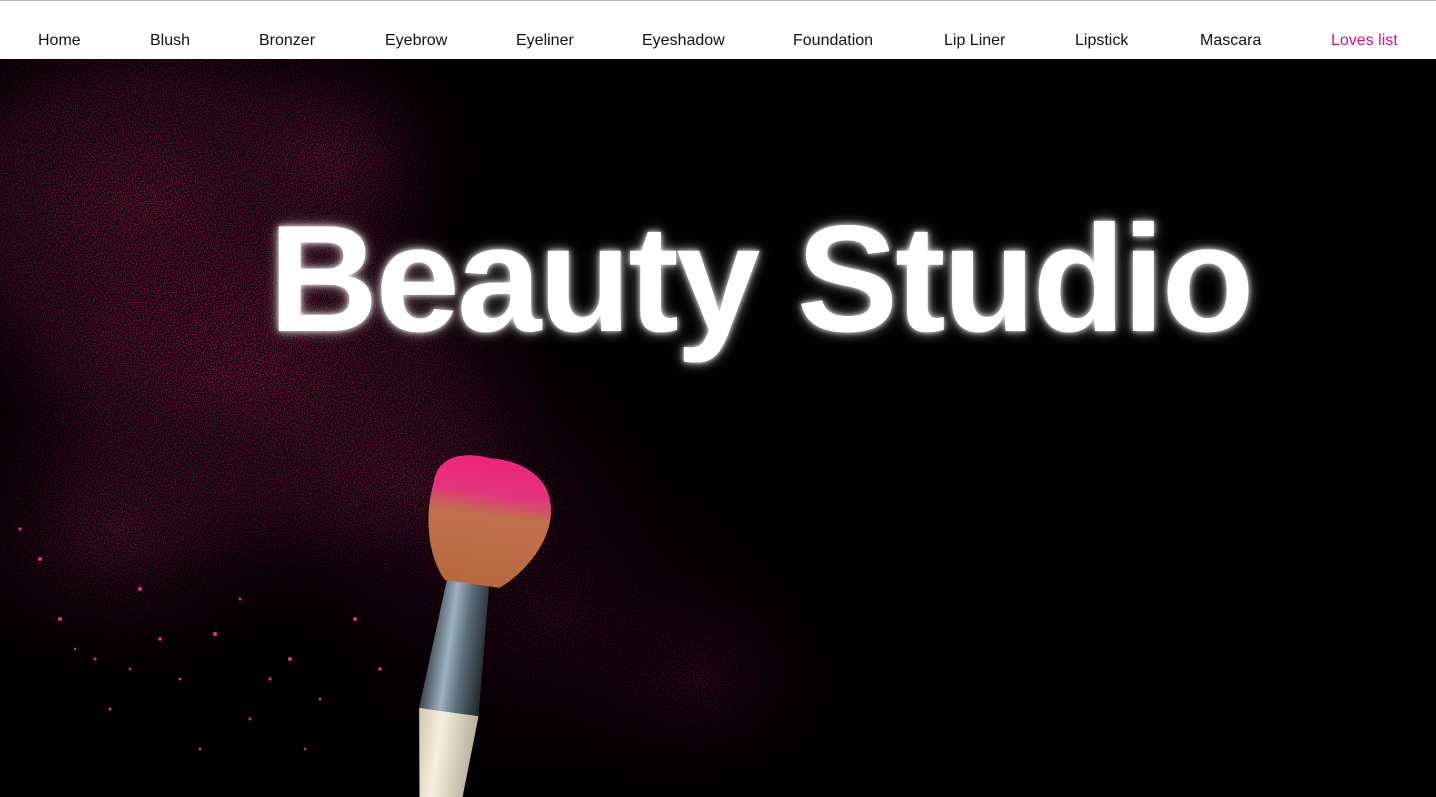 Image resolution: width=1436 pixels, height=797 pixels. What do you see at coordinates (1364, 41) in the screenshot?
I see `nav-item-loves-list: Loves list` at bounding box center [1364, 41].